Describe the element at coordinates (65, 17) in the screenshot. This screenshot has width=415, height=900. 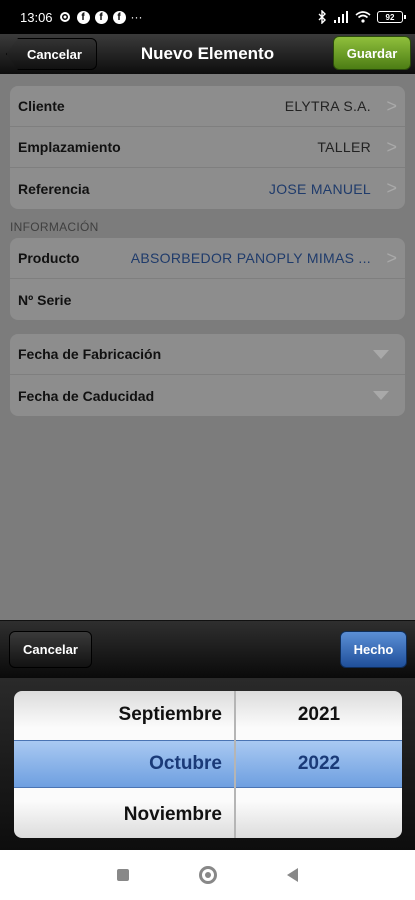
I see `settings-icon` at that location.